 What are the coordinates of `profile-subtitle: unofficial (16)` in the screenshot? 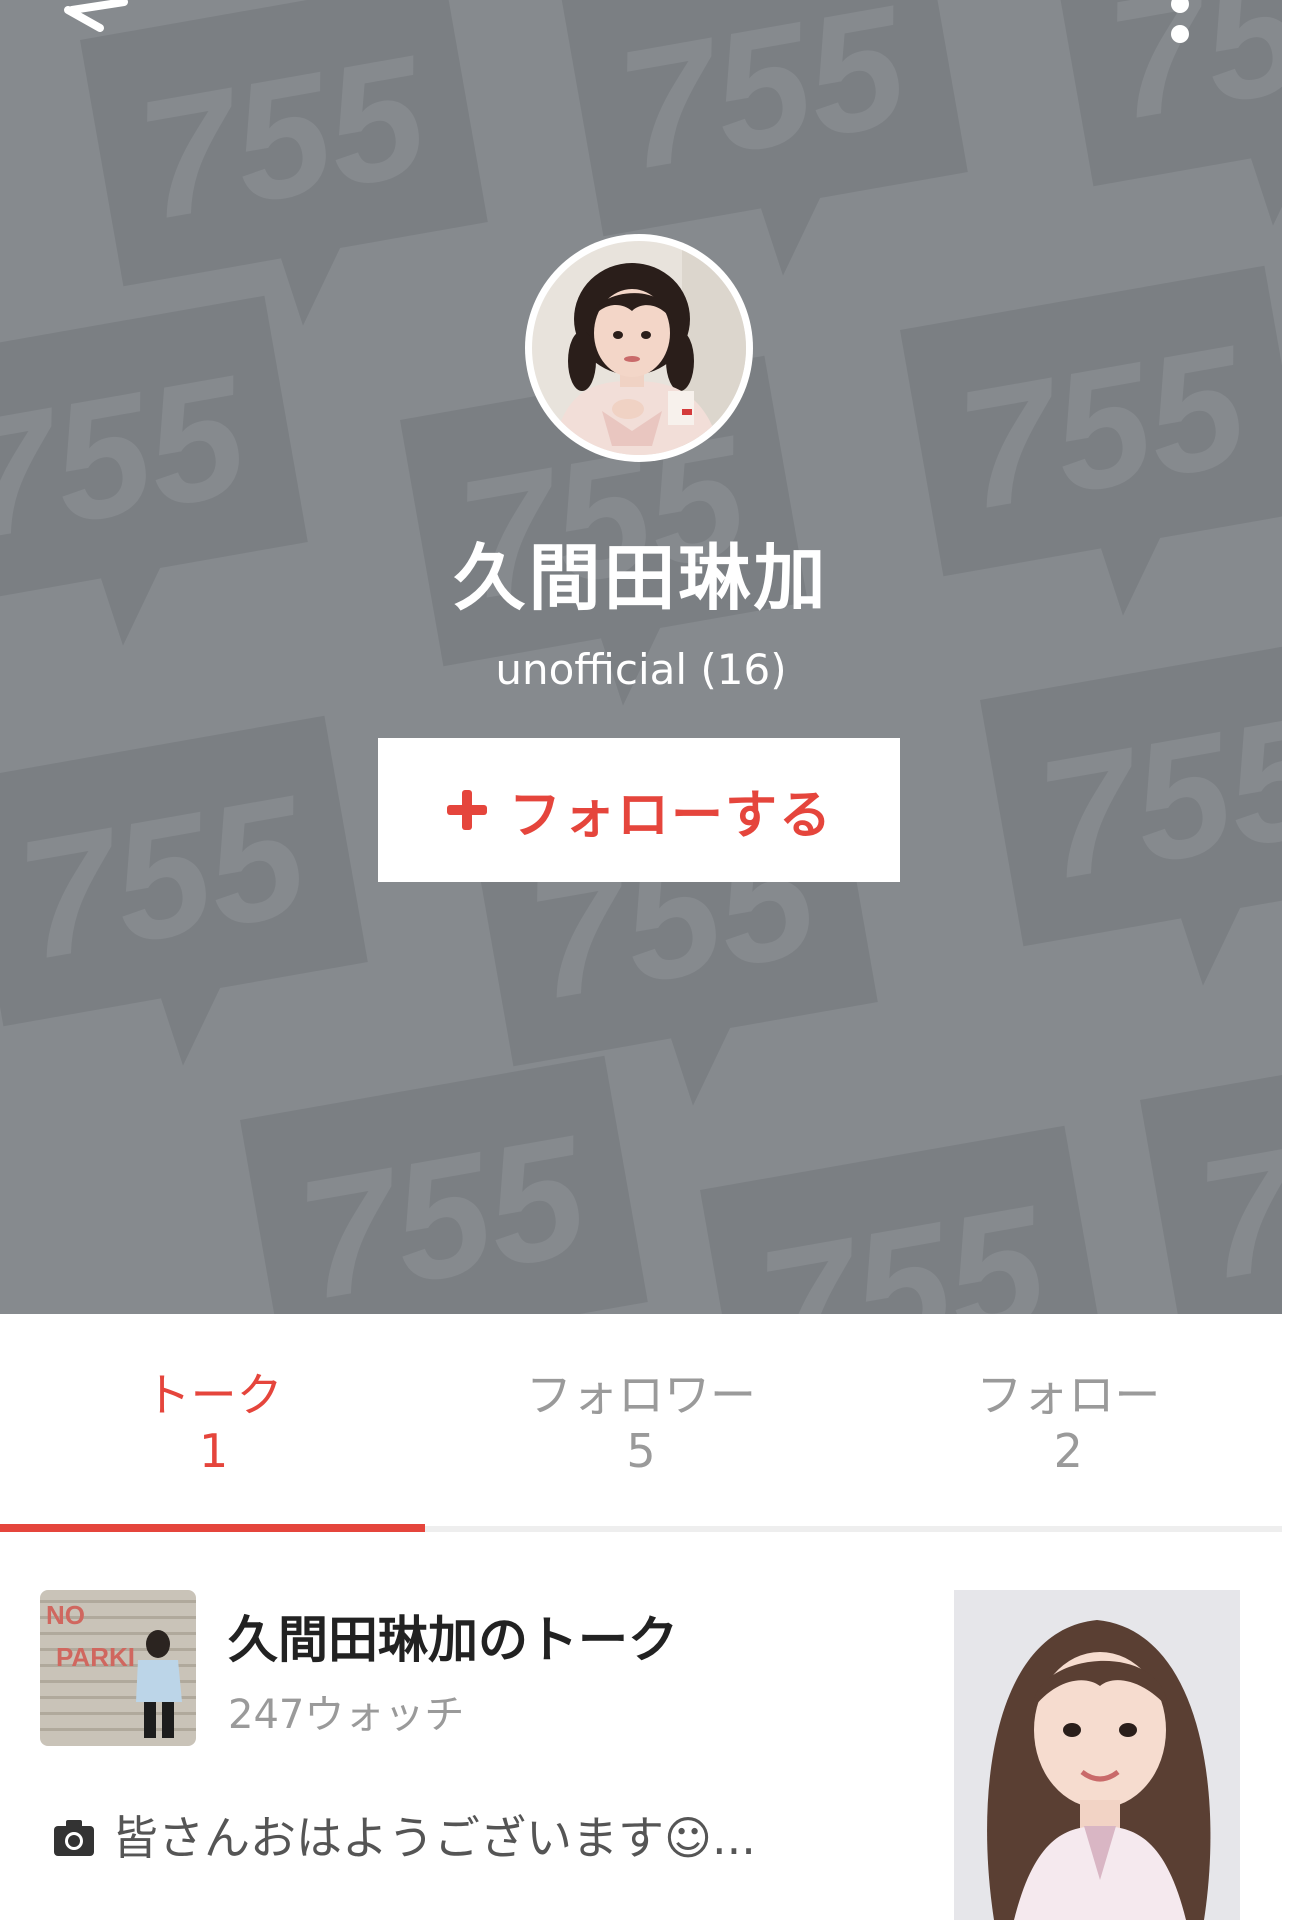 It's located at (641, 669).